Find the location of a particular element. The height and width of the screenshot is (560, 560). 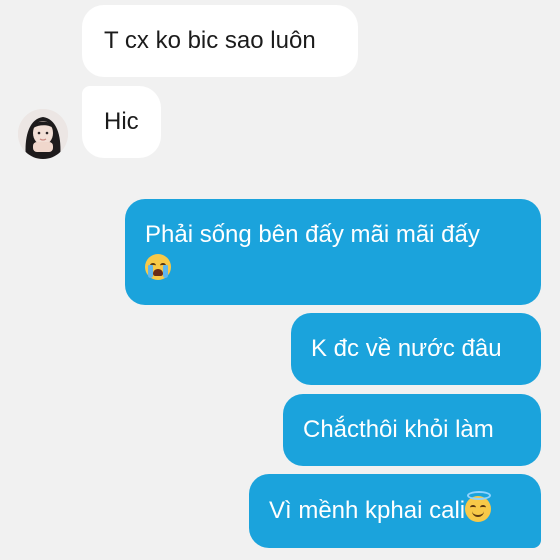

message-text: Vì mềnh kphai cali is located at coordinates (367, 510).